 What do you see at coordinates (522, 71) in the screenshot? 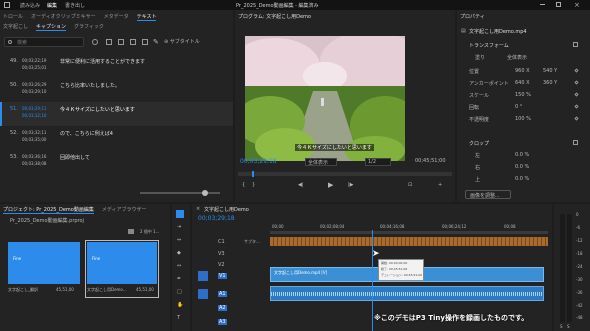
I see `row-value: 960 X` at bounding box center [522, 71].